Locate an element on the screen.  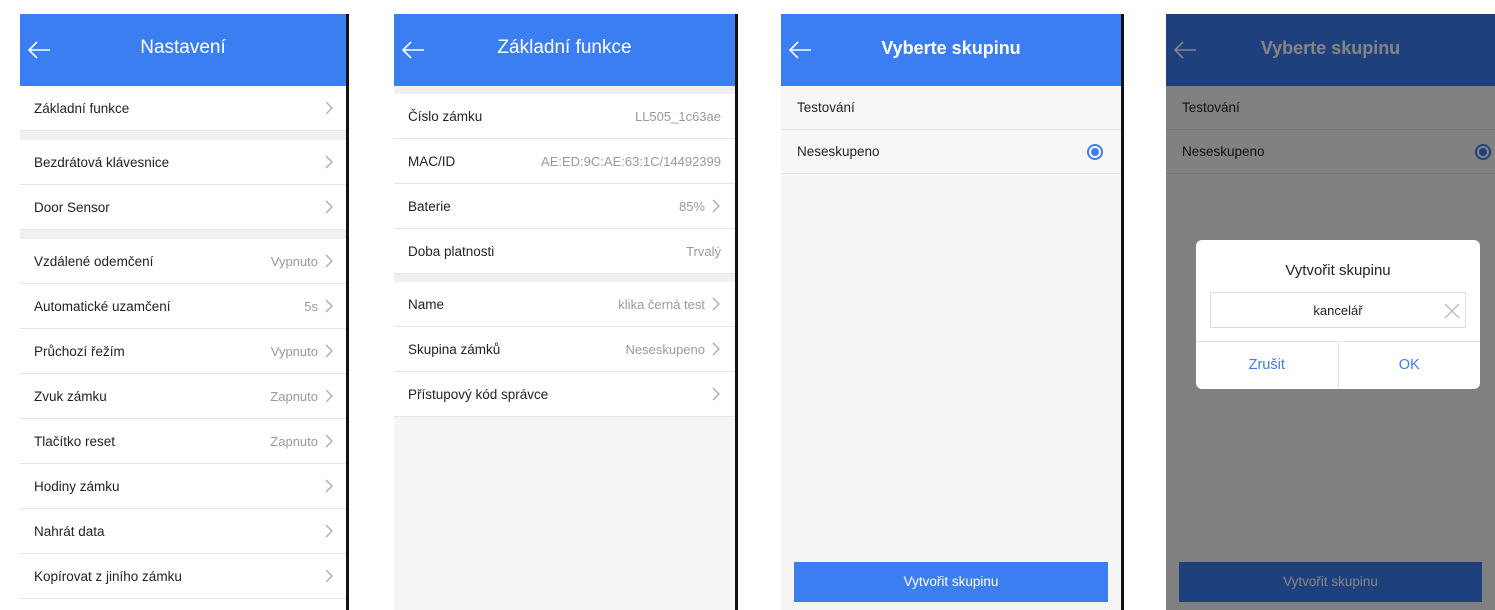
row-label: Kopírovat z jiního zámku is located at coordinates (108, 576).